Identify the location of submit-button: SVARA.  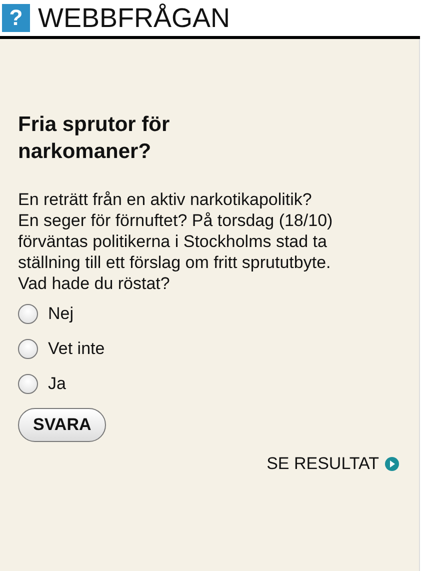
(62, 425).